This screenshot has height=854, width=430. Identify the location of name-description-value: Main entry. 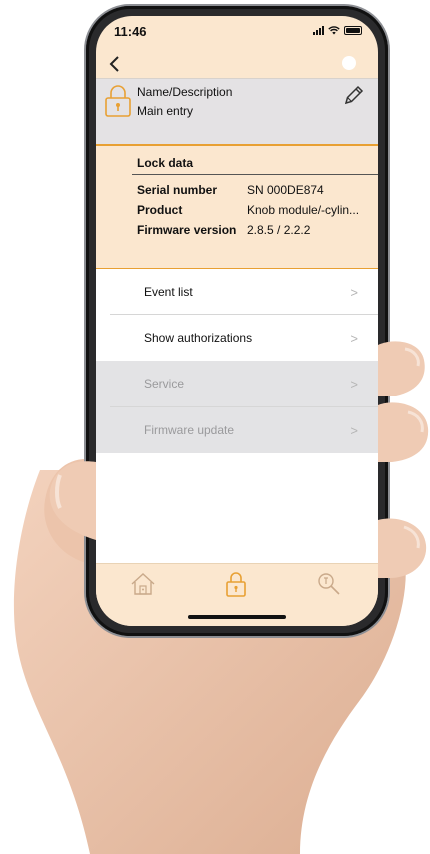
(165, 111).